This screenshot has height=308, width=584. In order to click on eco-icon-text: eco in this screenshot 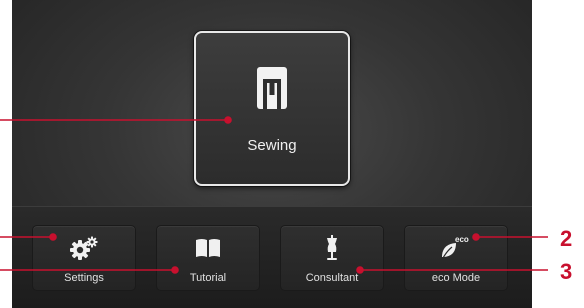, I will do `click(462, 239)`.